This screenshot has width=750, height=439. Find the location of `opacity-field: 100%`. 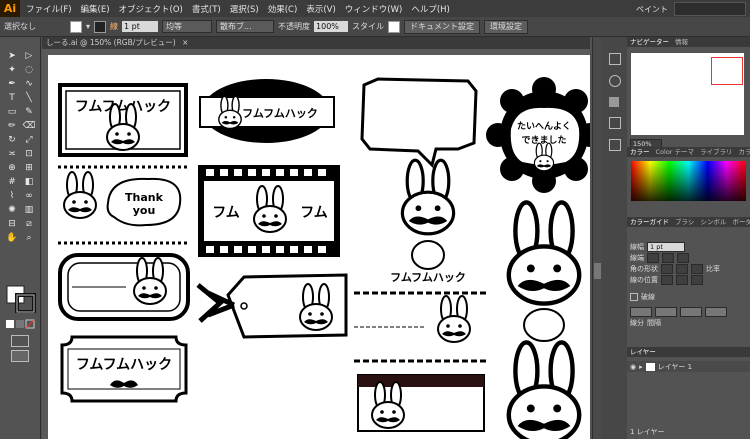

opacity-field: 100% is located at coordinates (331, 26).